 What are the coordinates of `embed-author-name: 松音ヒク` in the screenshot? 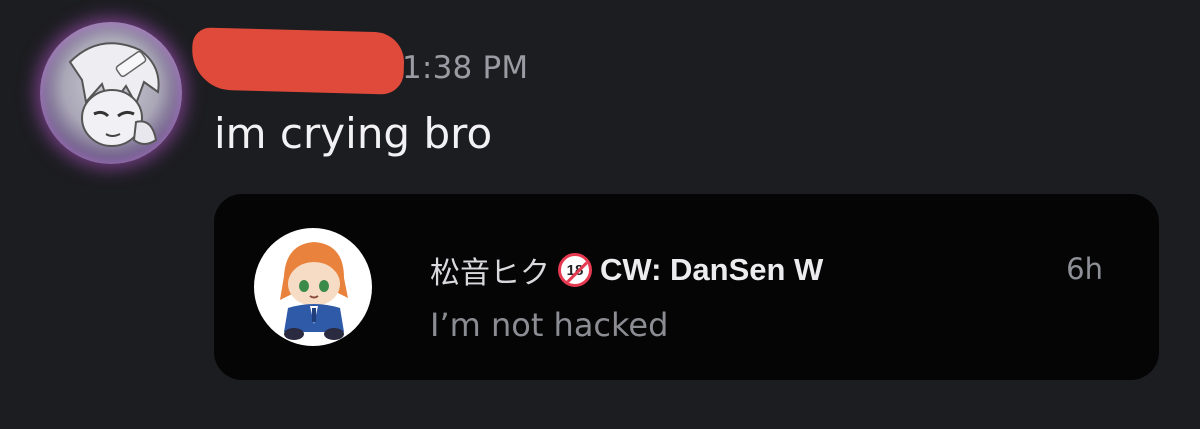 It's located at (490, 273).